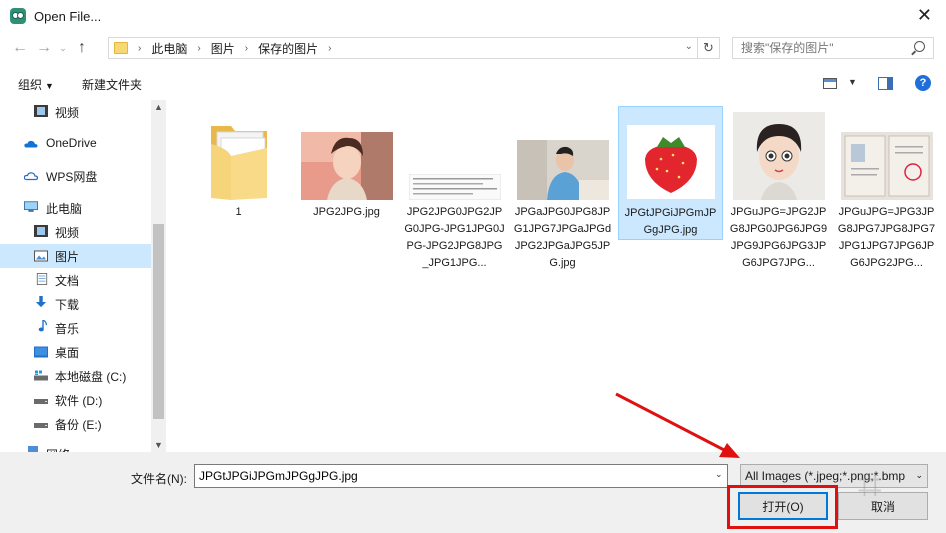 The height and width of the screenshot is (533, 946). What do you see at coordinates (67, 329) in the screenshot?
I see `sidebar-item-label: 音乐` at bounding box center [67, 329].